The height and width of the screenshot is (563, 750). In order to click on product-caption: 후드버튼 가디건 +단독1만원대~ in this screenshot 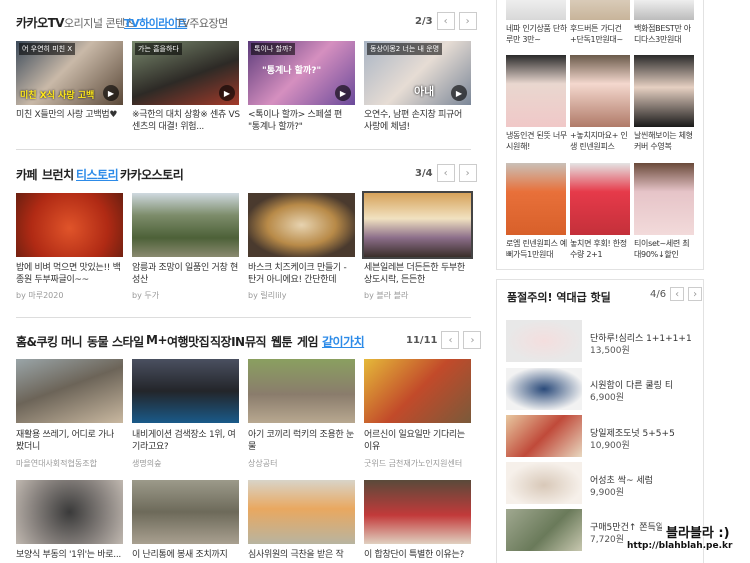, I will do `click(601, 34)`.